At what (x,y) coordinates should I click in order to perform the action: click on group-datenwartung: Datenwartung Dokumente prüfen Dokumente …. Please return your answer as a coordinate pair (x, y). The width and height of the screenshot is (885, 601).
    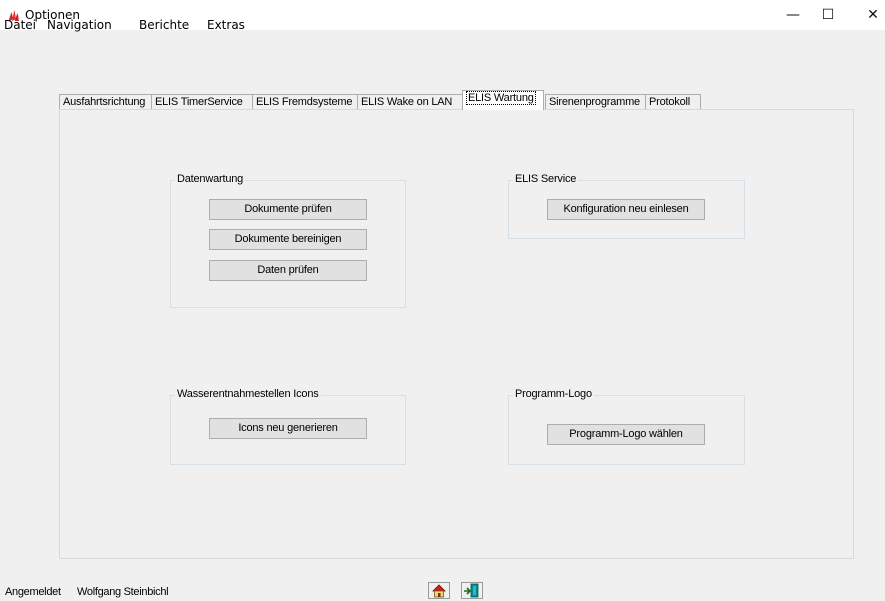
    Looking at the image, I should click on (288, 240).